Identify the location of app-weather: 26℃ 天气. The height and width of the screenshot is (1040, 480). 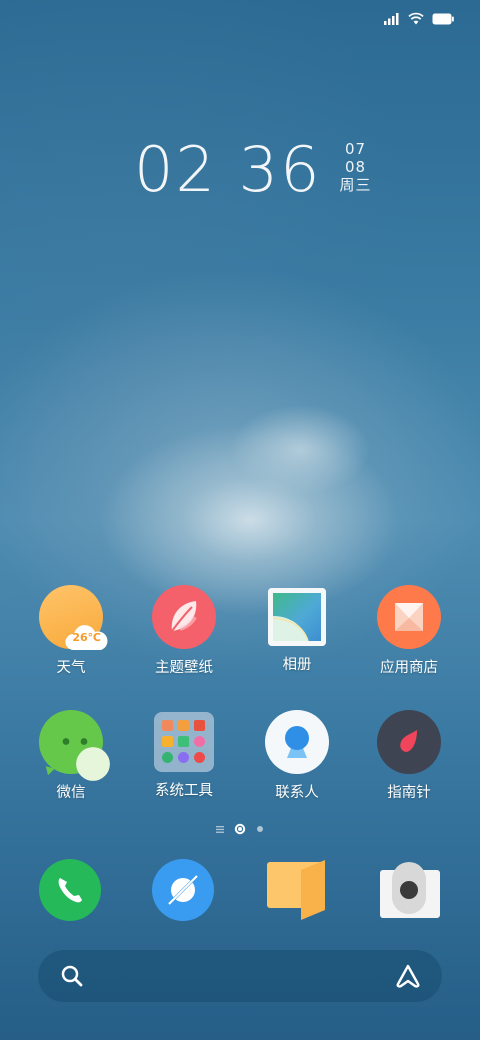
(71, 631).